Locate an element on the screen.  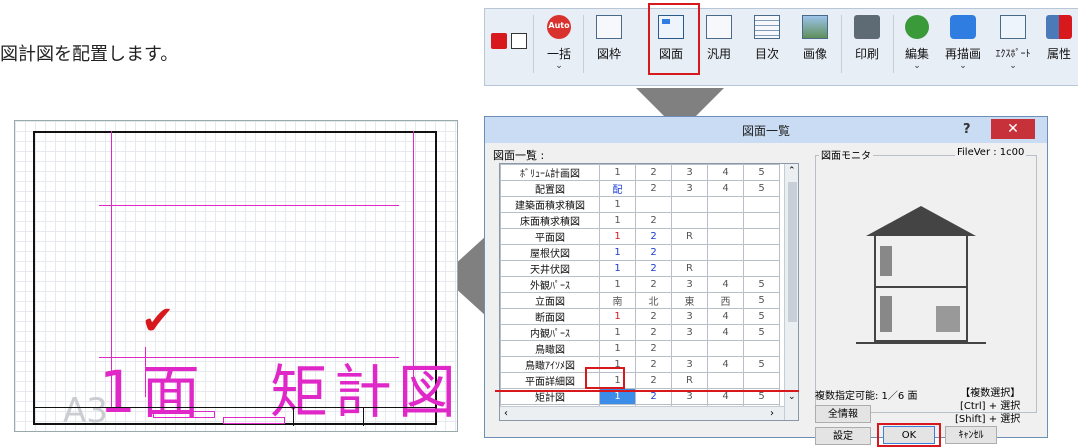
scroll-down-icon: ⌄ is located at coordinates (792, 397).